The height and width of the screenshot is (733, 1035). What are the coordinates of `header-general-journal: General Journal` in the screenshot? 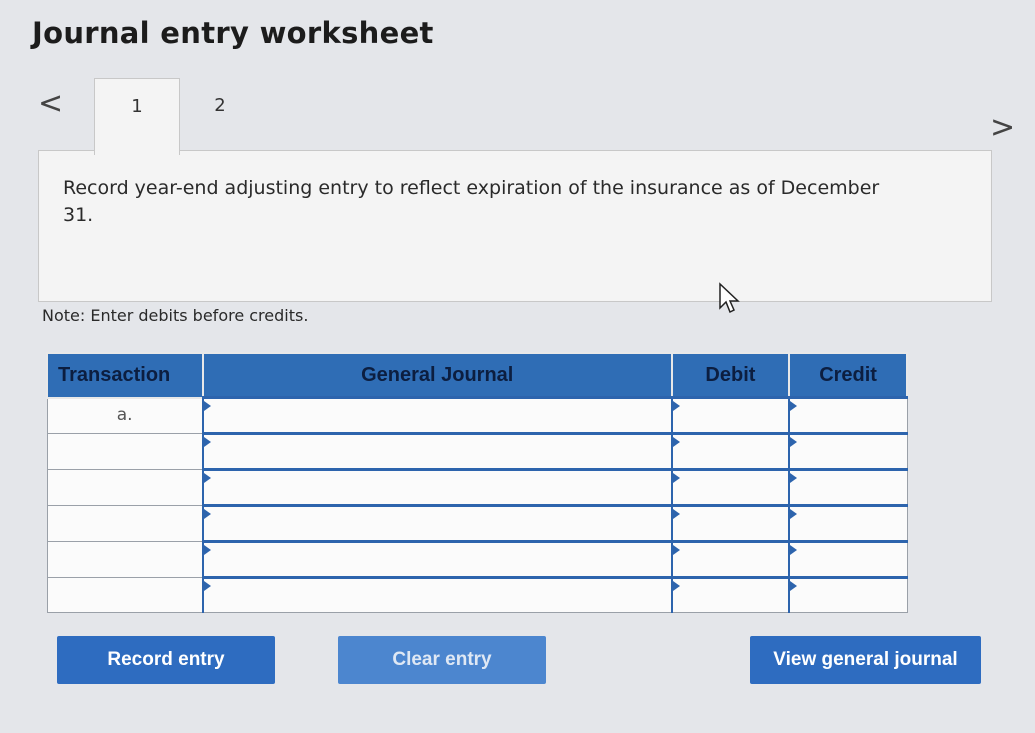 It's located at (437, 375).